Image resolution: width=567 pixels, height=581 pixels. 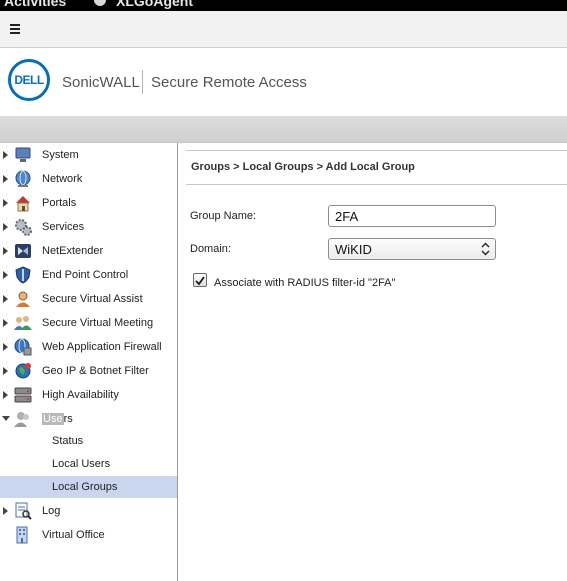 What do you see at coordinates (23, 419) in the screenshot?
I see `users-icon` at bounding box center [23, 419].